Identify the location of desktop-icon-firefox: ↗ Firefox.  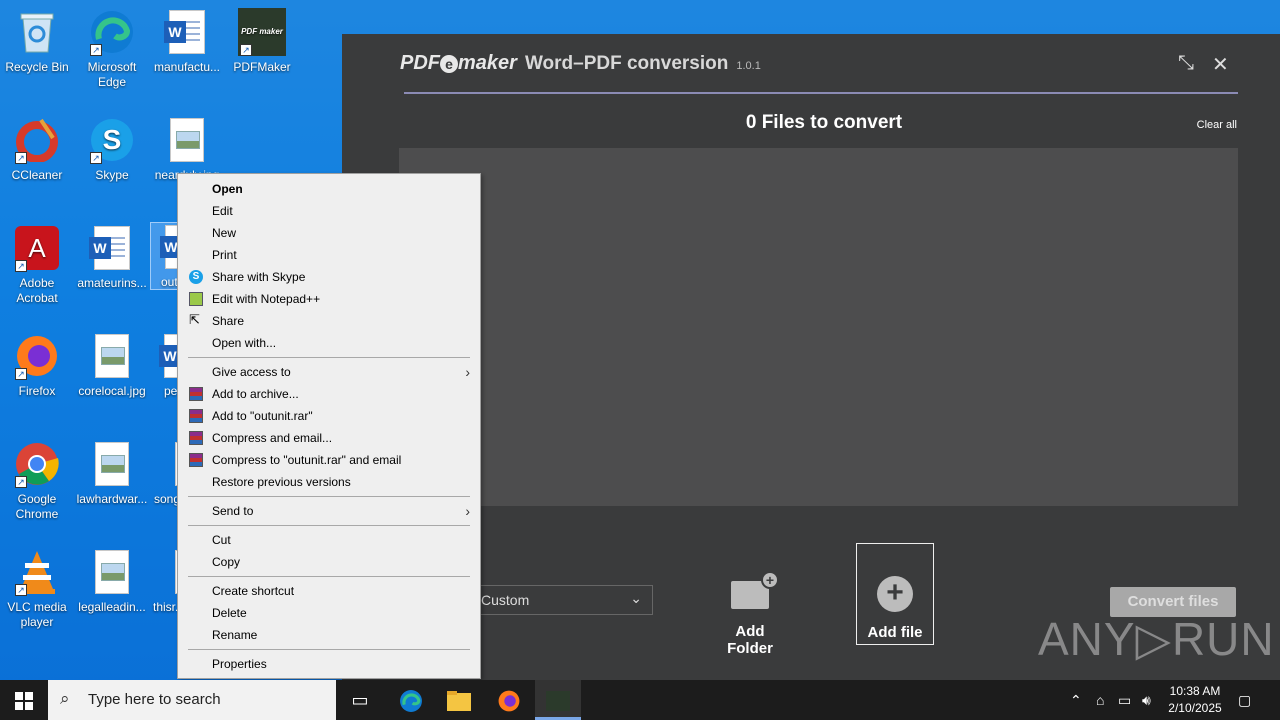
(37, 365).